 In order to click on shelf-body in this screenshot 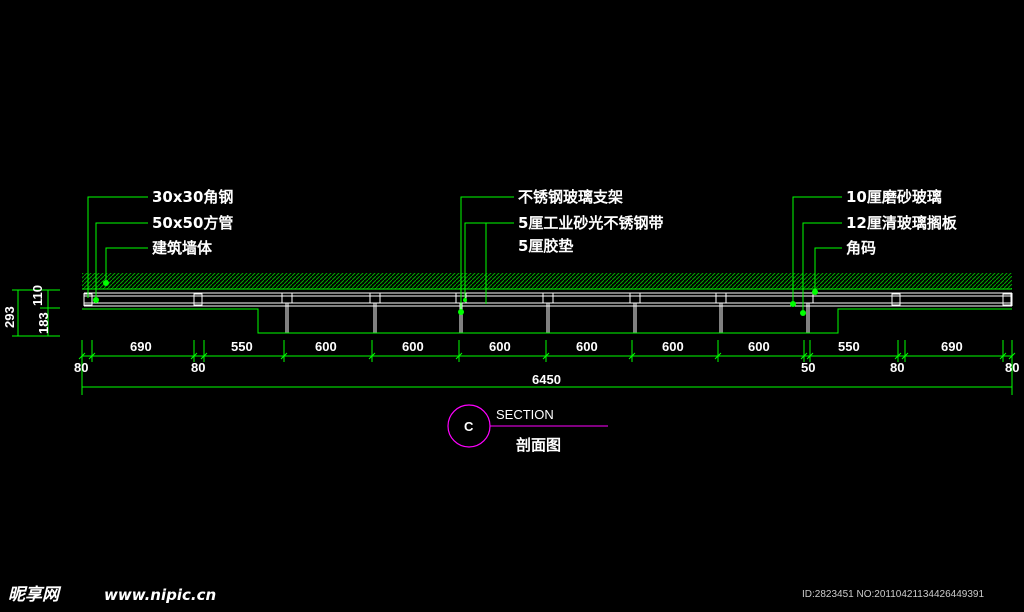, I will do `click(548, 299)`.